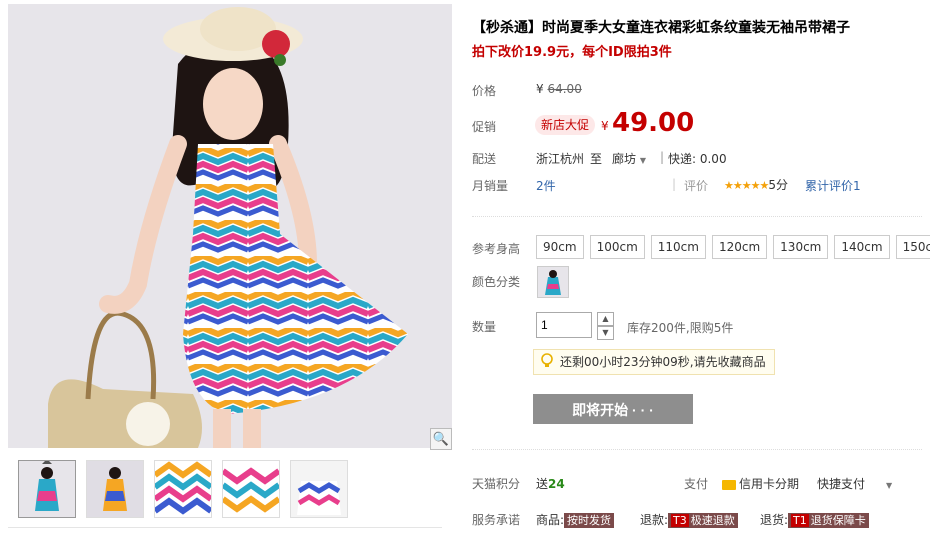 The width and height of the screenshot is (930, 540). I want to click on thumbnail-divider, so click(225, 527).